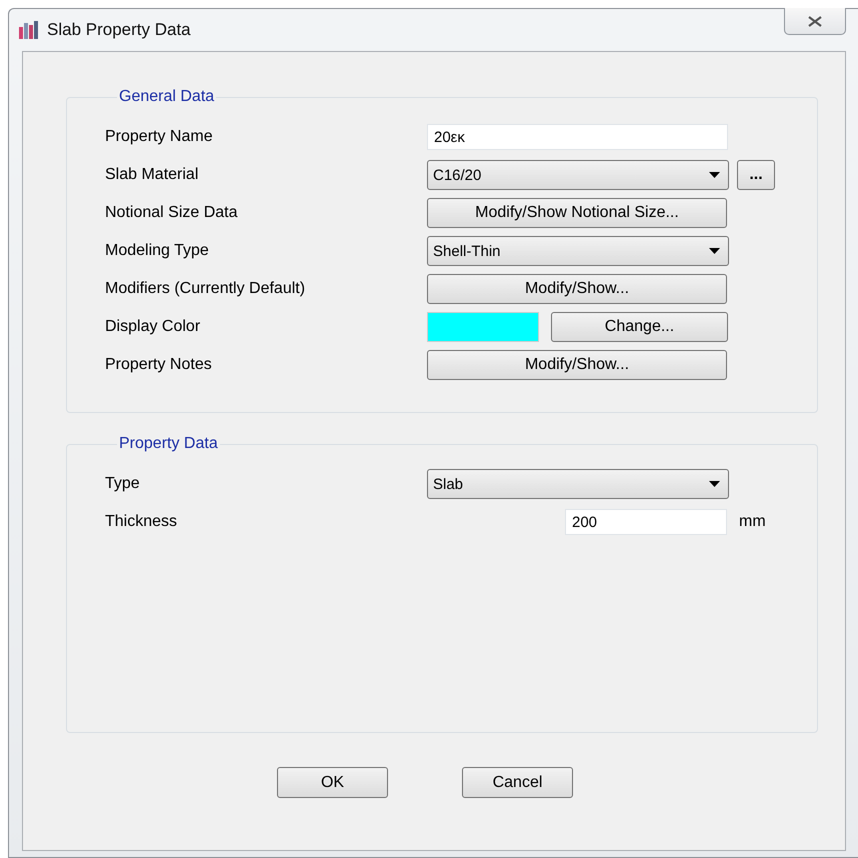 Image resolution: width=858 pixels, height=858 pixels. Describe the element at coordinates (172, 213) in the screenshot. I see `field-label: Notional Size Data` at that location.